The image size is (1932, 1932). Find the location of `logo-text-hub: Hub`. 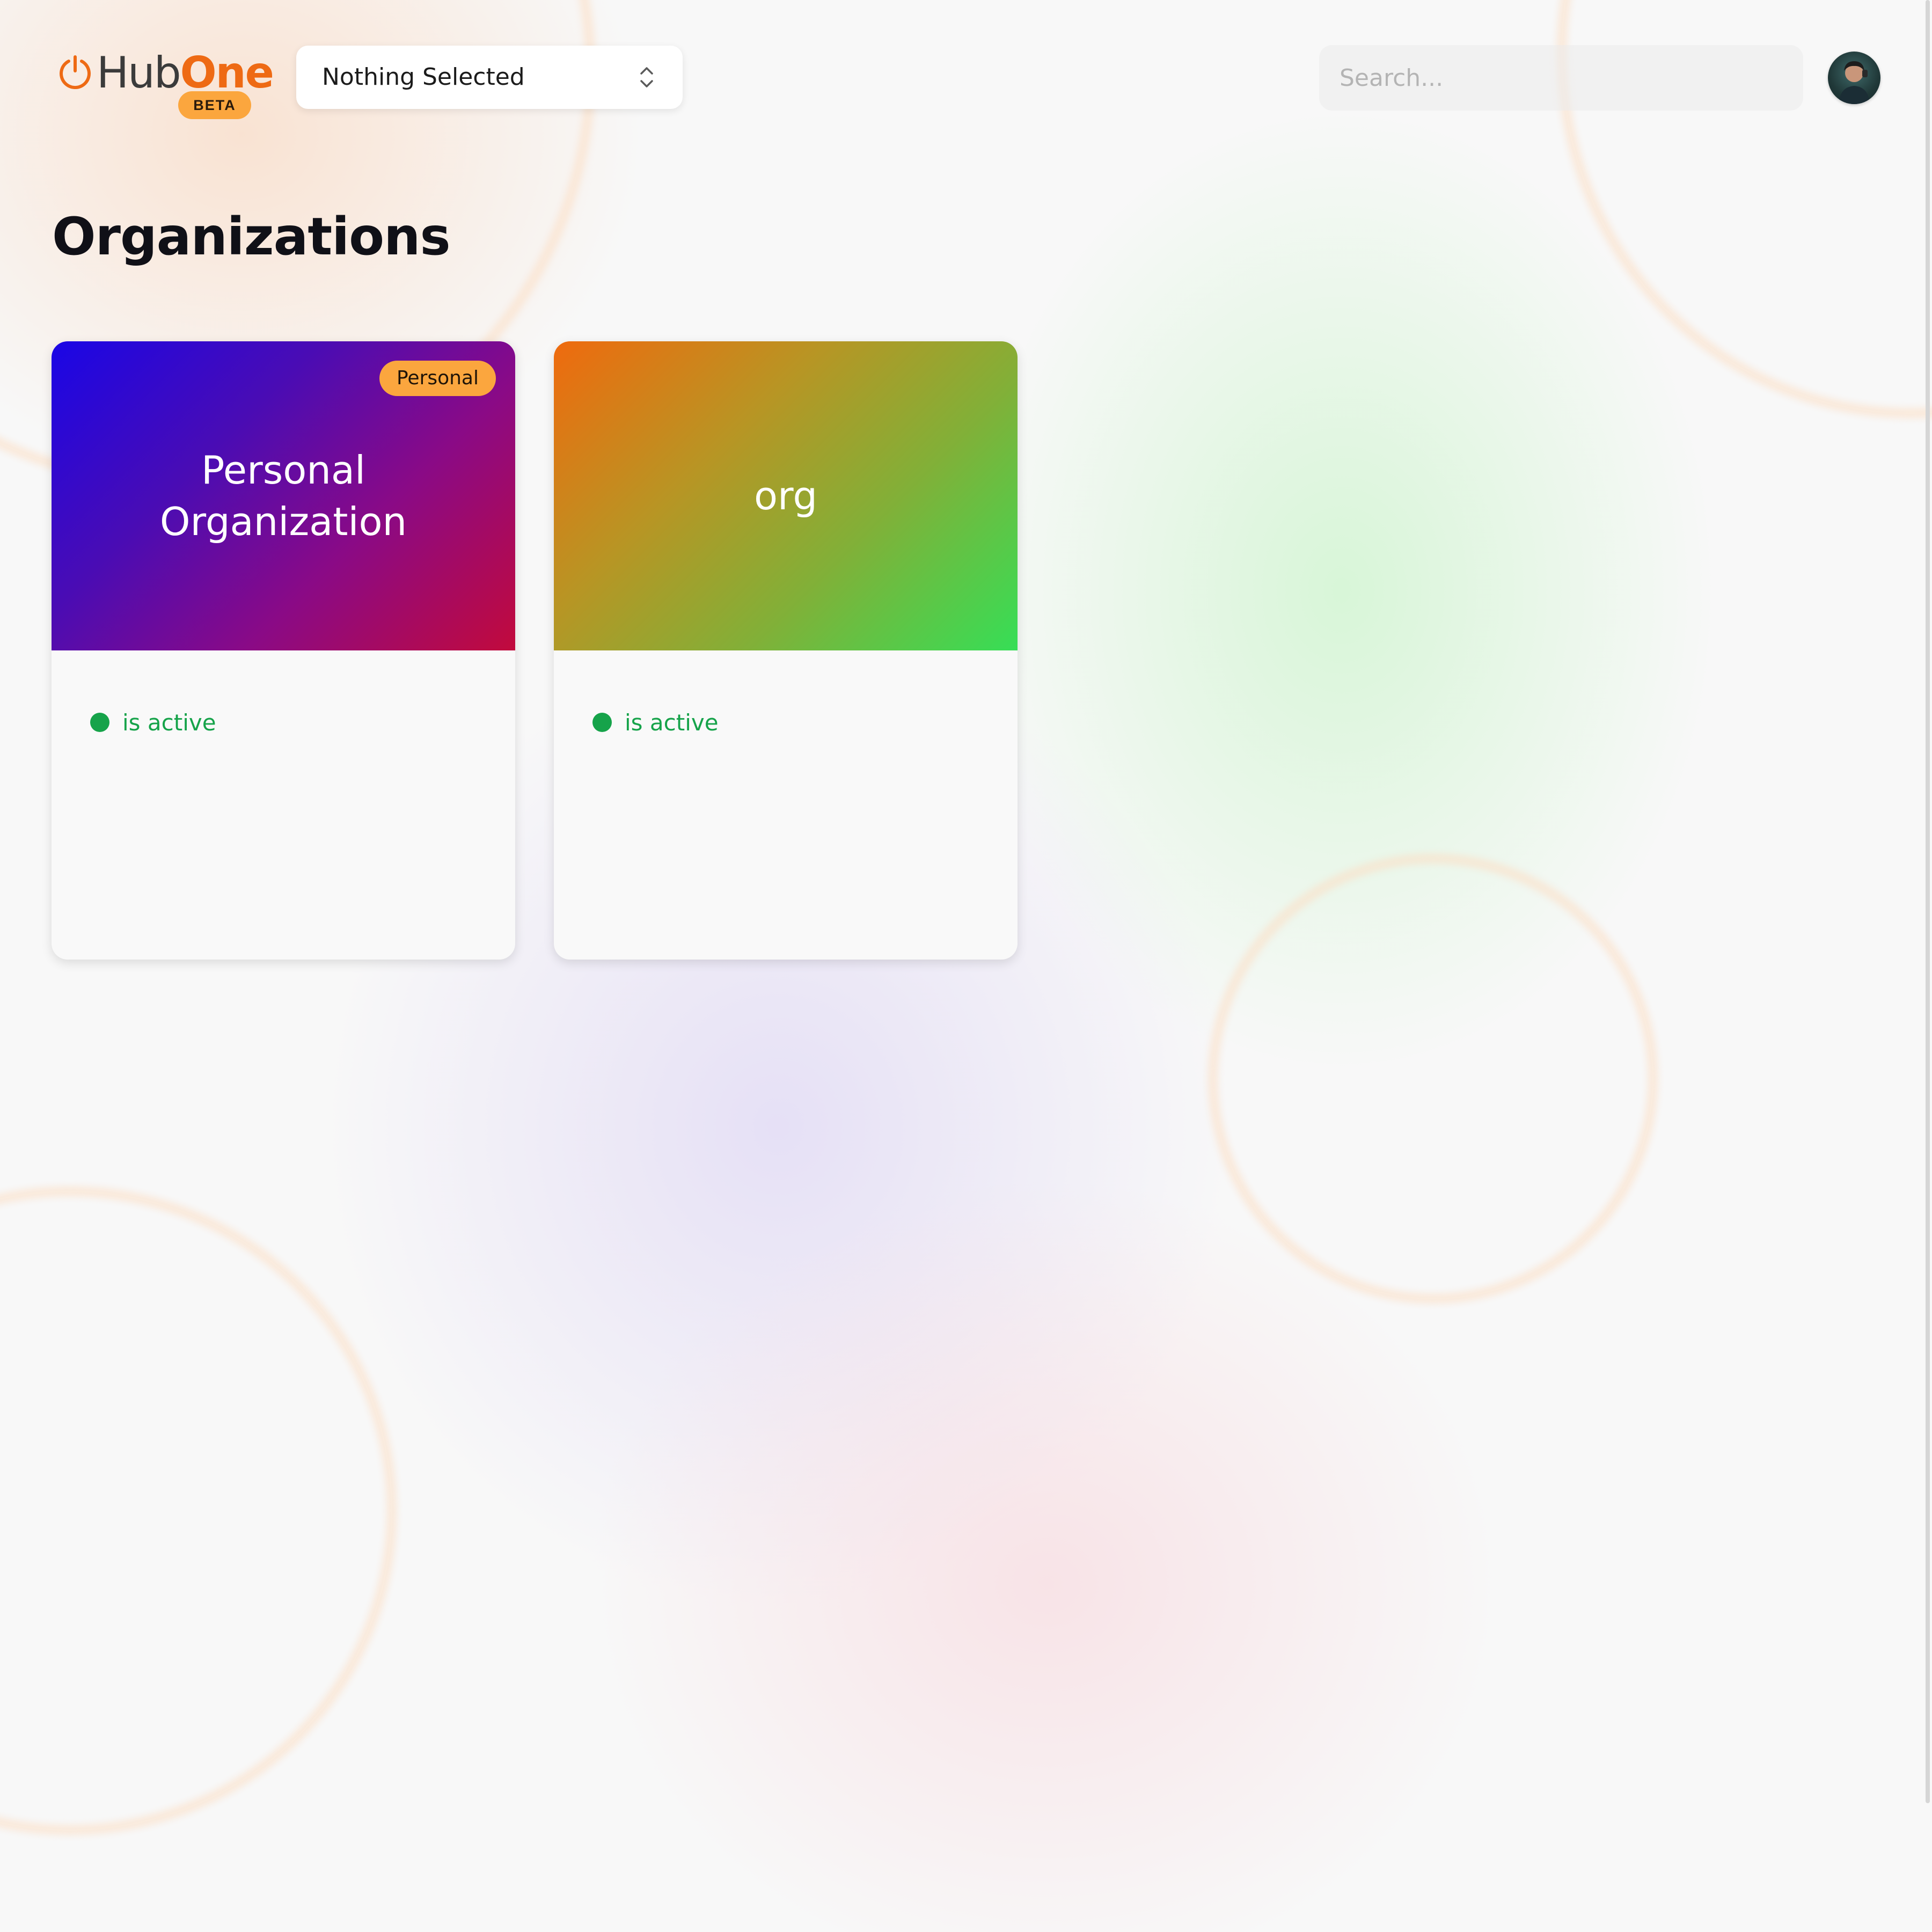

logo-text-hub: Hub is located at coordinates (139, 73).